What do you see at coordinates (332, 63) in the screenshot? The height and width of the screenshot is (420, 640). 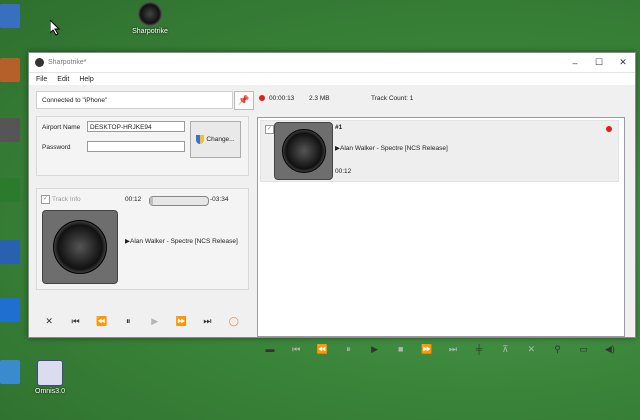 I see `title-bar: Sharpotrike* – ☐ ✕` at bounding box center [332, 63].